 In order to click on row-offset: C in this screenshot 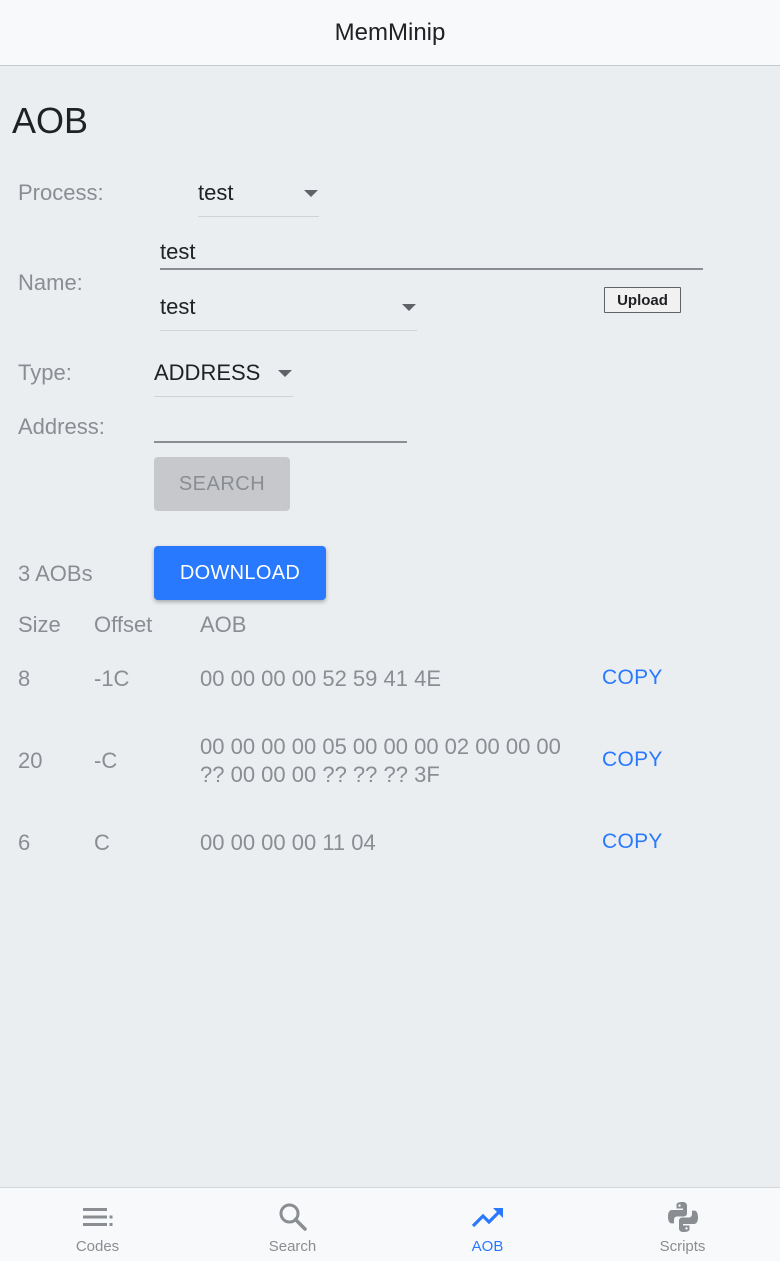, I will do `click(102, 842)`.